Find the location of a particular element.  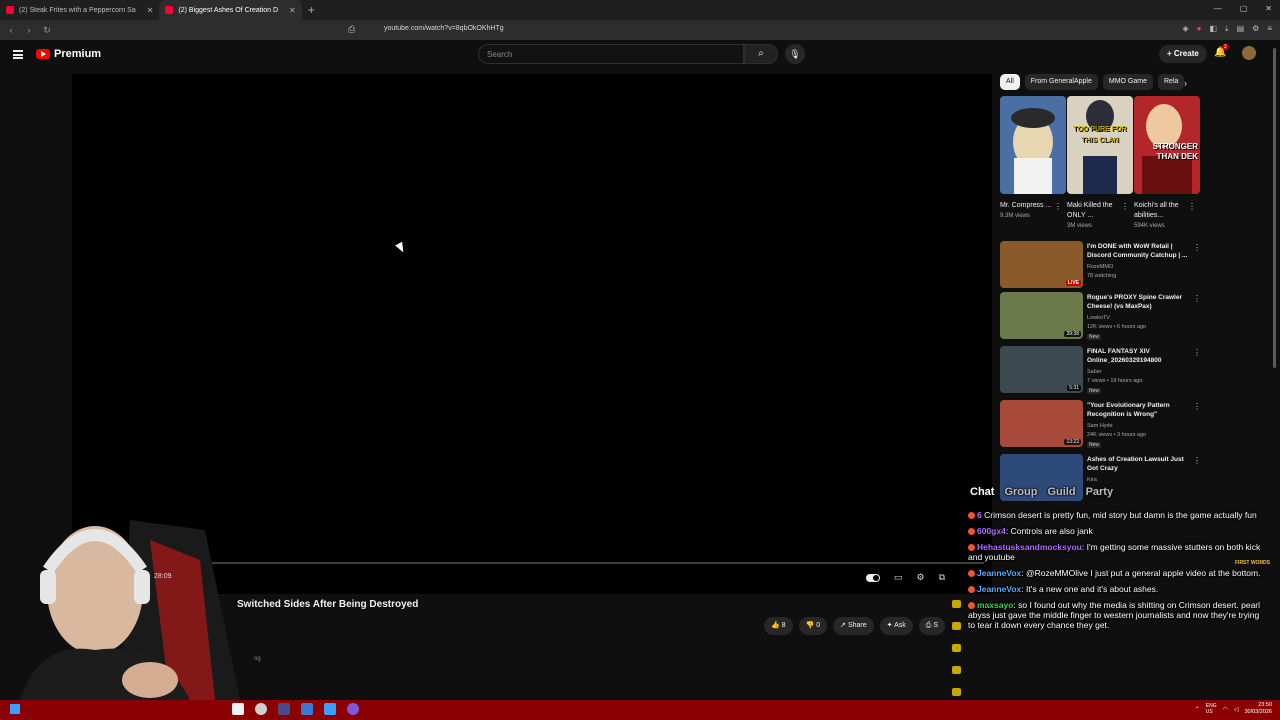

back-icon: ‹ is located at coordinates (11, 30).